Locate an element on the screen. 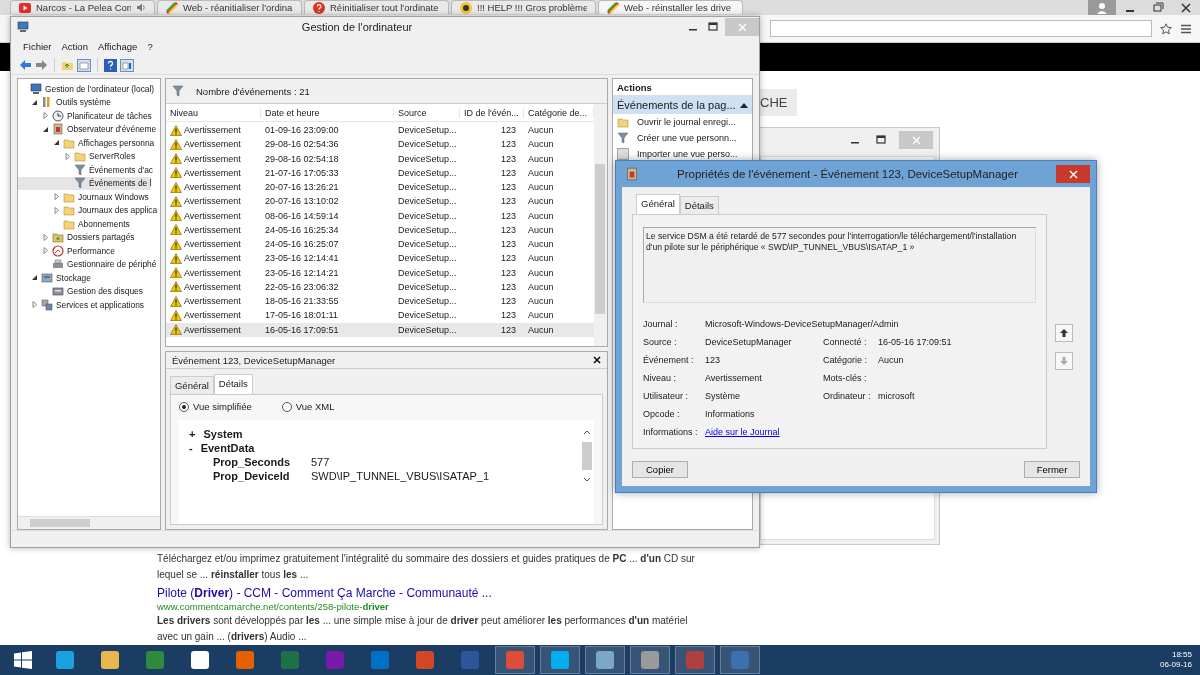  scroll-up-icon is located at coordinates (587, 432).